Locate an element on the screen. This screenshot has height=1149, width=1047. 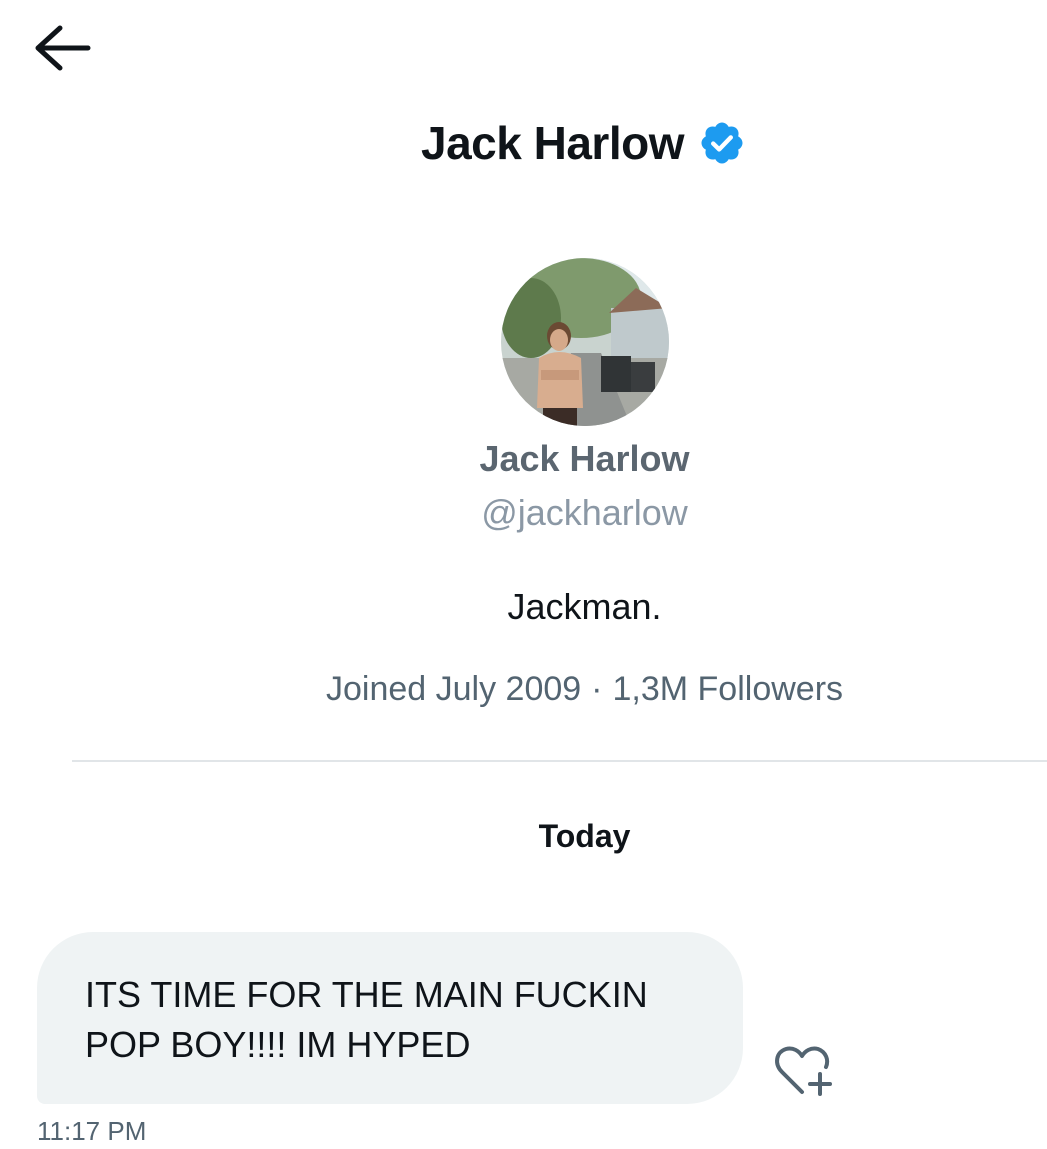
profile-meta: Joined July 2009 · 1,3M Followers is located at coordinates (523, 689).